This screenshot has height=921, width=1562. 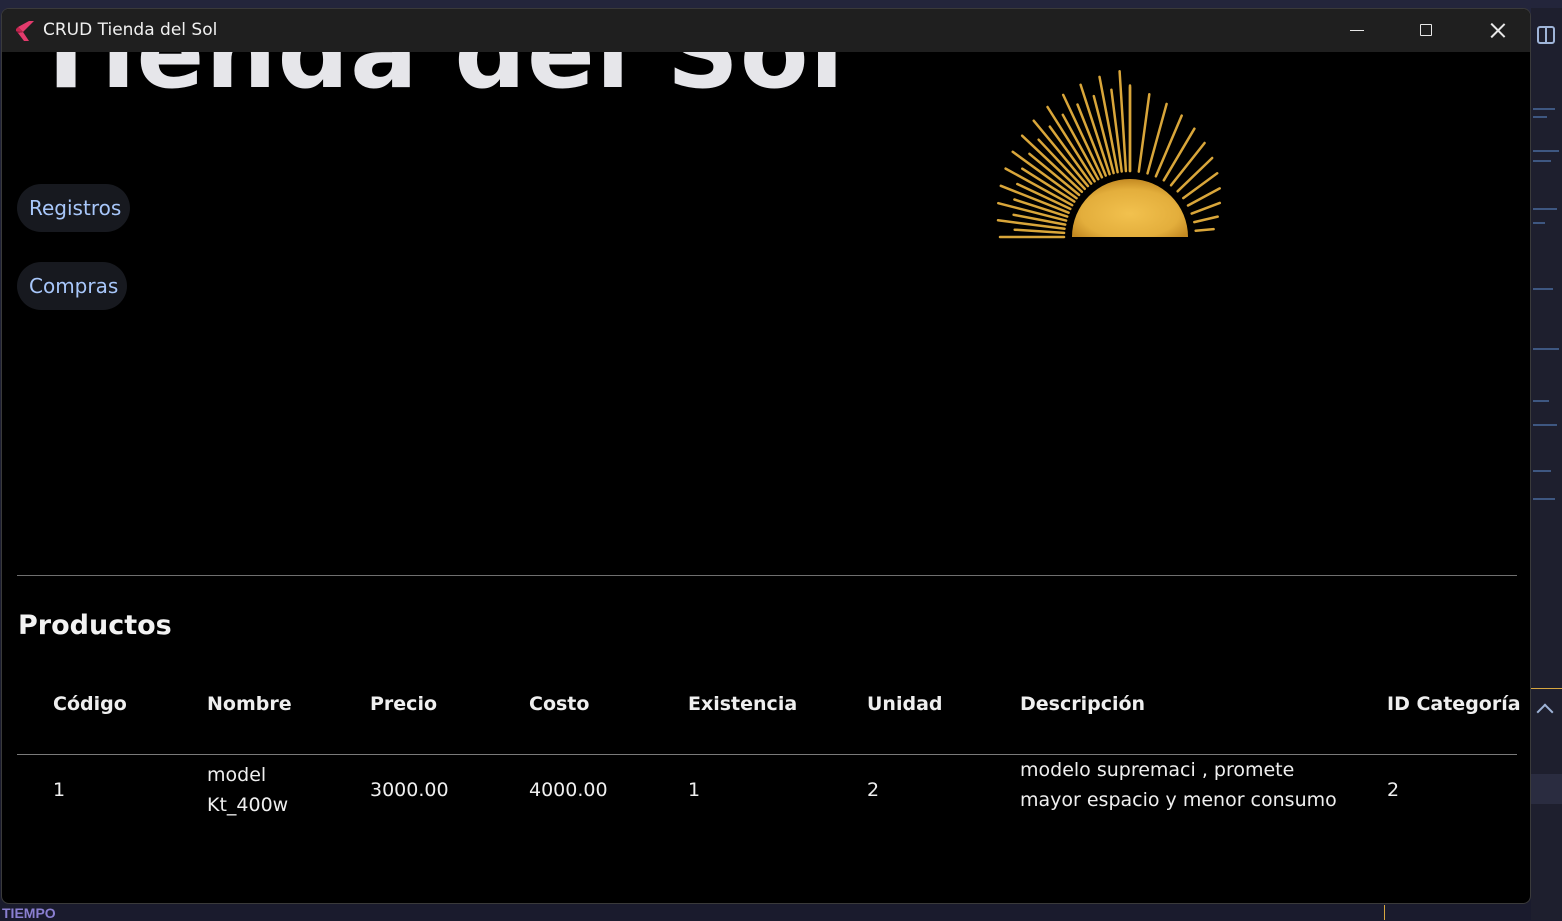 I want to click on column-header-id-categoria: ID Categoría, so click(x=1454, y=704).